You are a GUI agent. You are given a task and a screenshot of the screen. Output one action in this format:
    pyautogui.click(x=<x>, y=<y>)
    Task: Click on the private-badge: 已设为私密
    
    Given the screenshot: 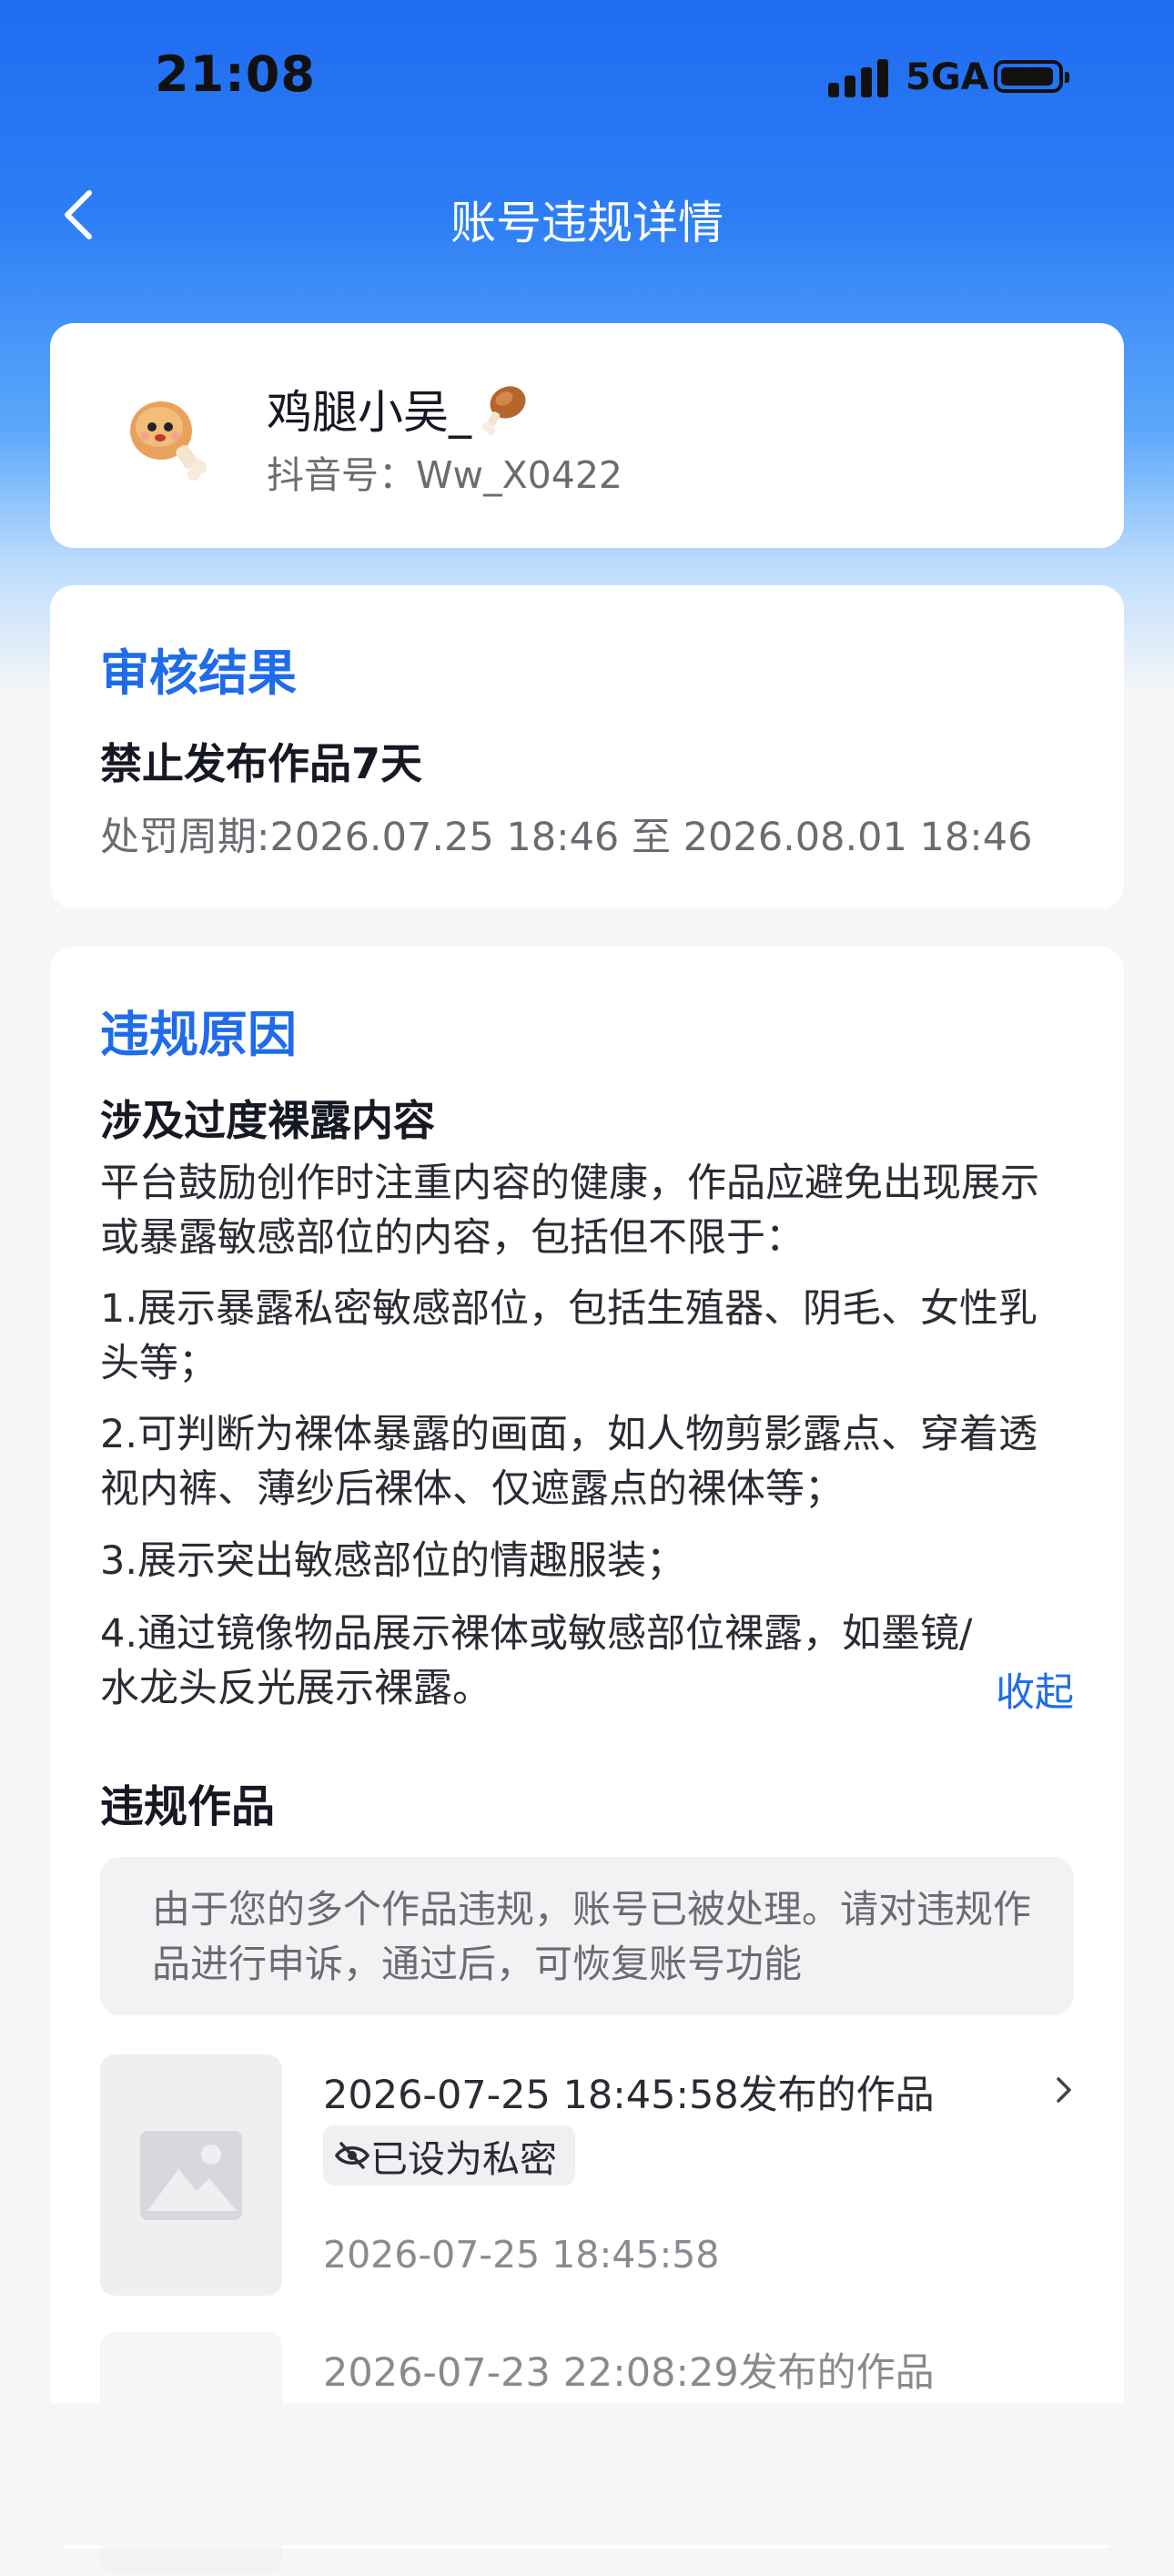 What is the action you would take?
    pyautogui.click(x=449, y=2155)
    